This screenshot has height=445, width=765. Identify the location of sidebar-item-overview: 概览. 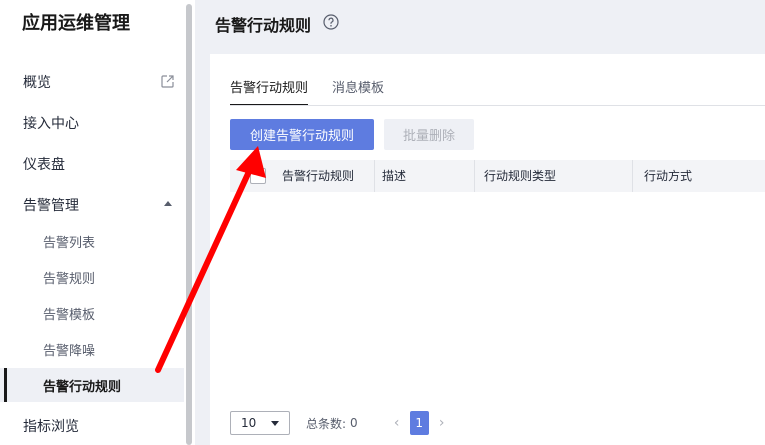
(92, 82).